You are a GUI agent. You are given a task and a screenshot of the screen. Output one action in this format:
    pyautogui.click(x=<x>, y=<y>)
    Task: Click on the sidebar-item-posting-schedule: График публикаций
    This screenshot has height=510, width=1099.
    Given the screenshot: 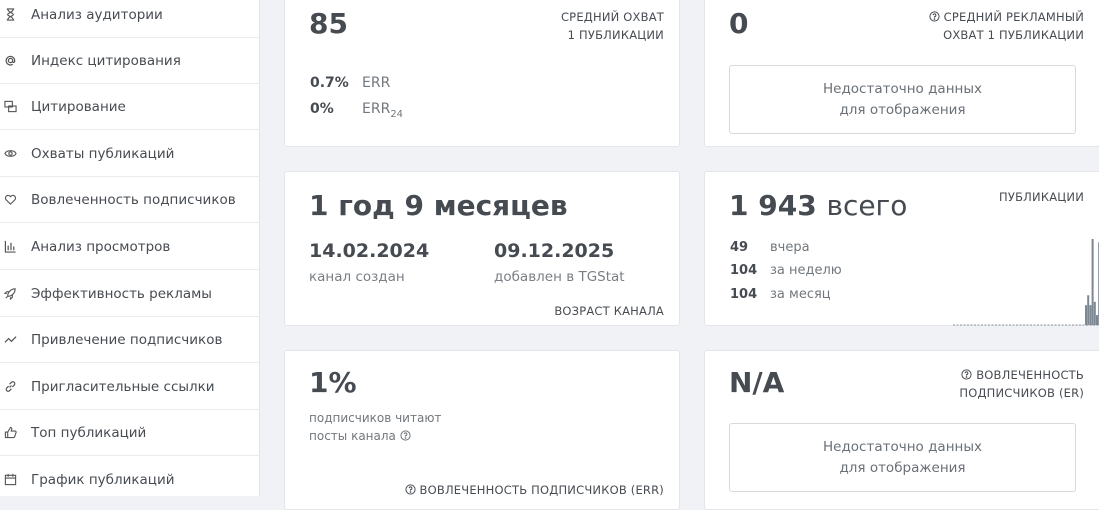 What is the action you would take?
    pyautogui.click(x=129, y=476)
    